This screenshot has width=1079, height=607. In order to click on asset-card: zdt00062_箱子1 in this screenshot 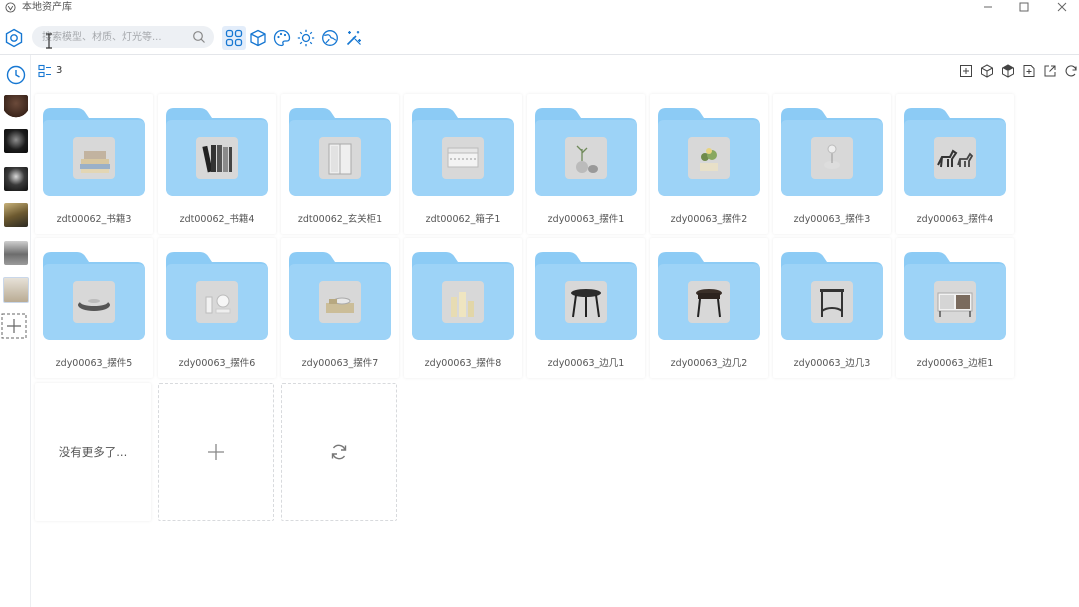, I will do `click(463, 164)`.